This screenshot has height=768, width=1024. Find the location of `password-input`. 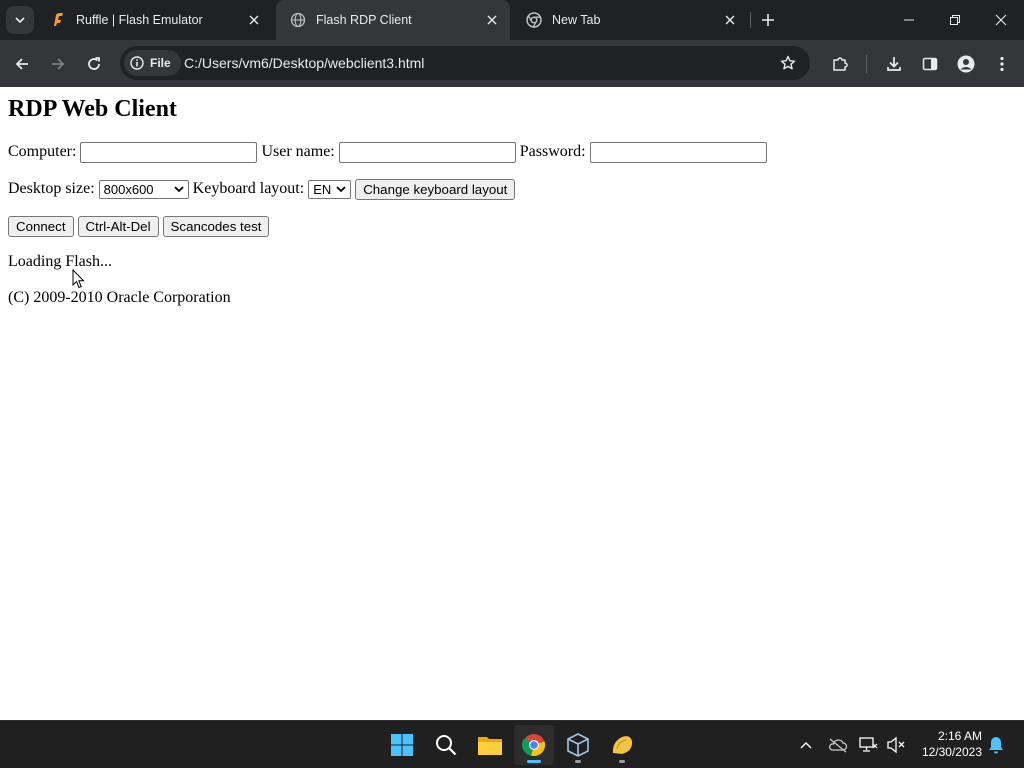

password-input is located at coordinates (678, 152).